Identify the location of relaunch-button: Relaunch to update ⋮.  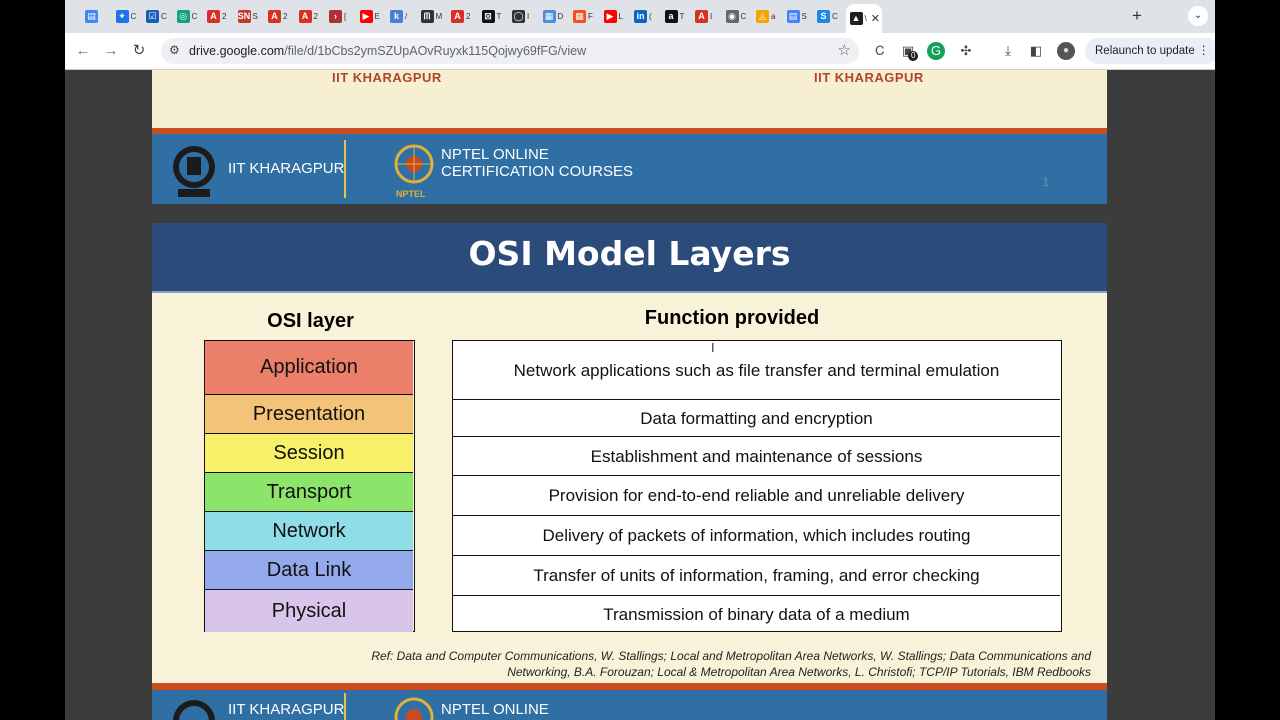
(1150, 51).